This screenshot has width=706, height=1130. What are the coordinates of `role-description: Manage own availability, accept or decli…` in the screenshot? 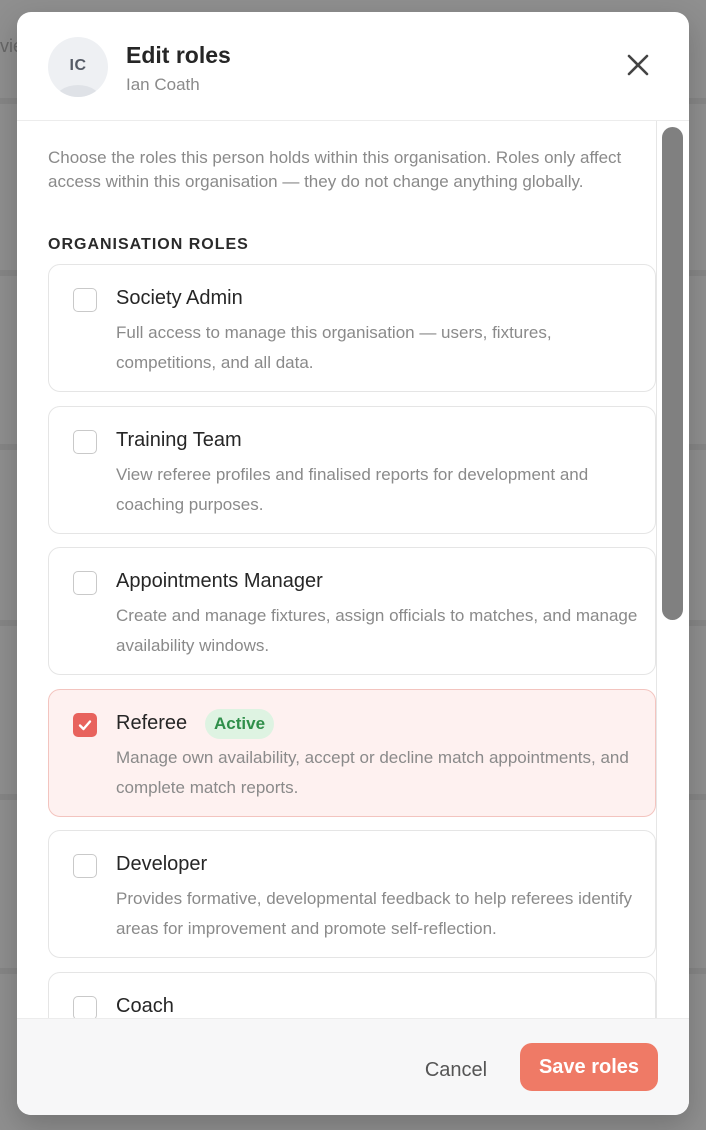 It's located at (372, 772).